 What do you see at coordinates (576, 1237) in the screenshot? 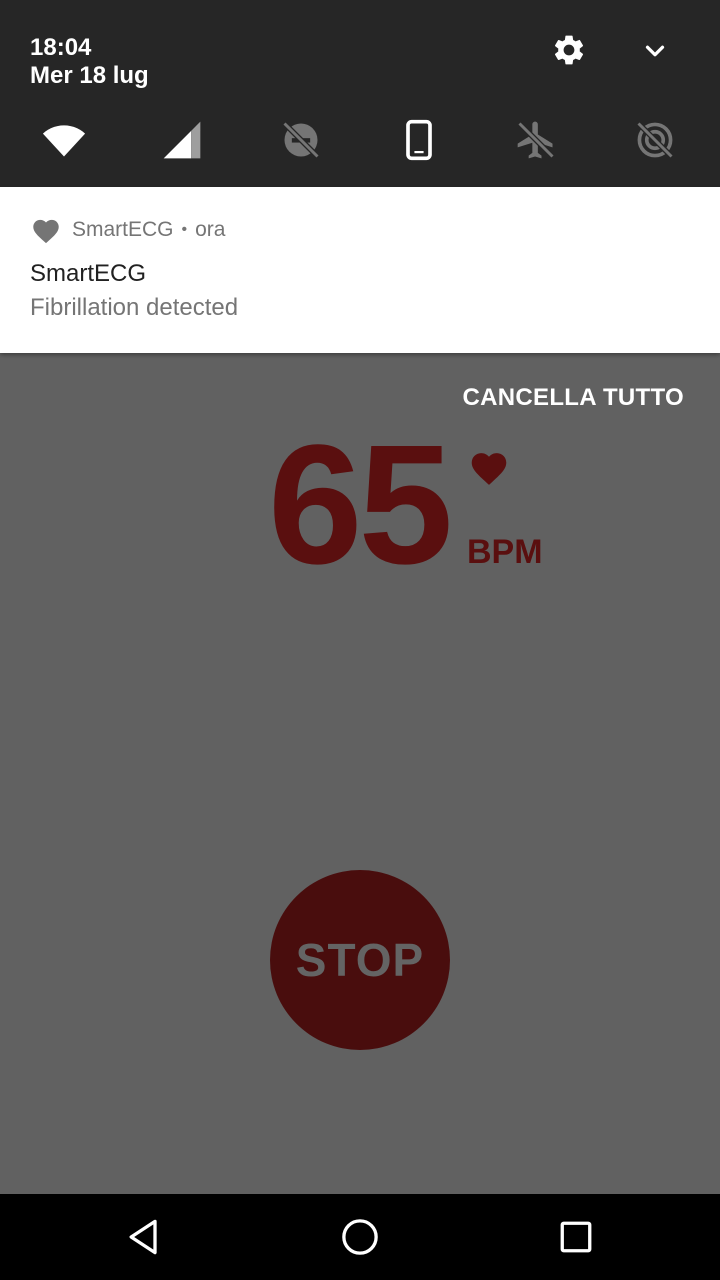
I see `recents-icon` at bounding box center [576, 1237].